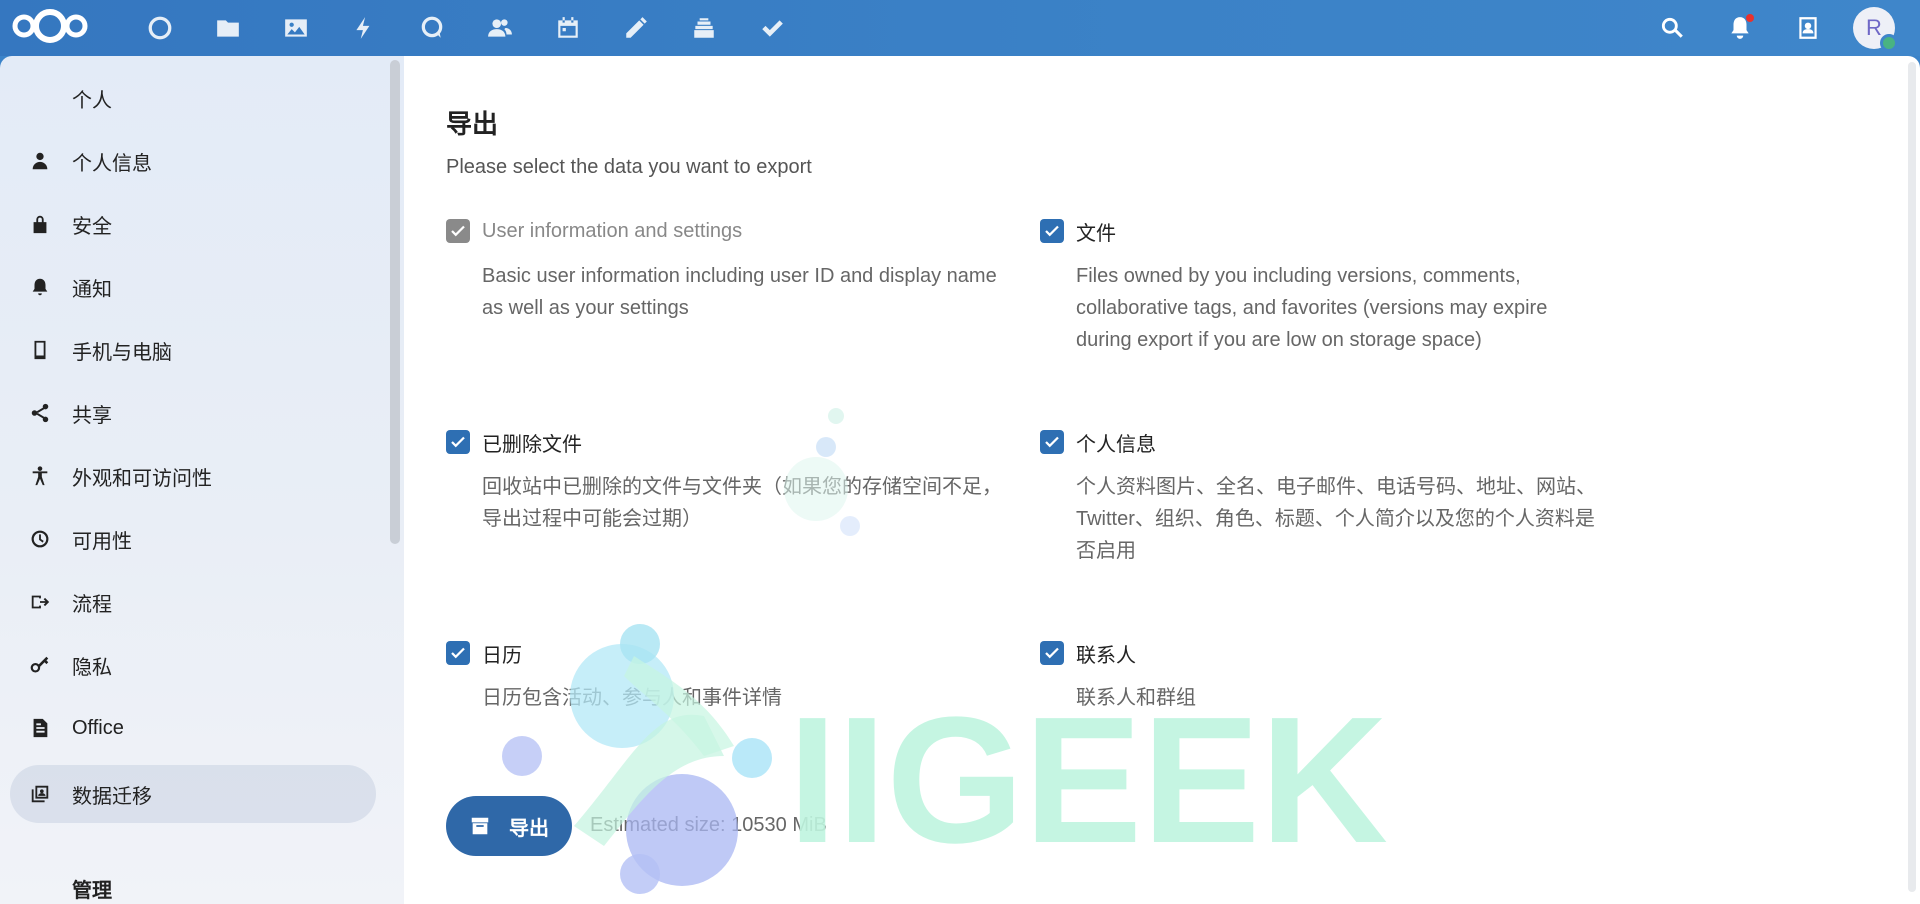 Image resolution: width=1920 pixels, height=904 pixels. I want to click on sidebar-item-label: 通知, so click(92, 289).